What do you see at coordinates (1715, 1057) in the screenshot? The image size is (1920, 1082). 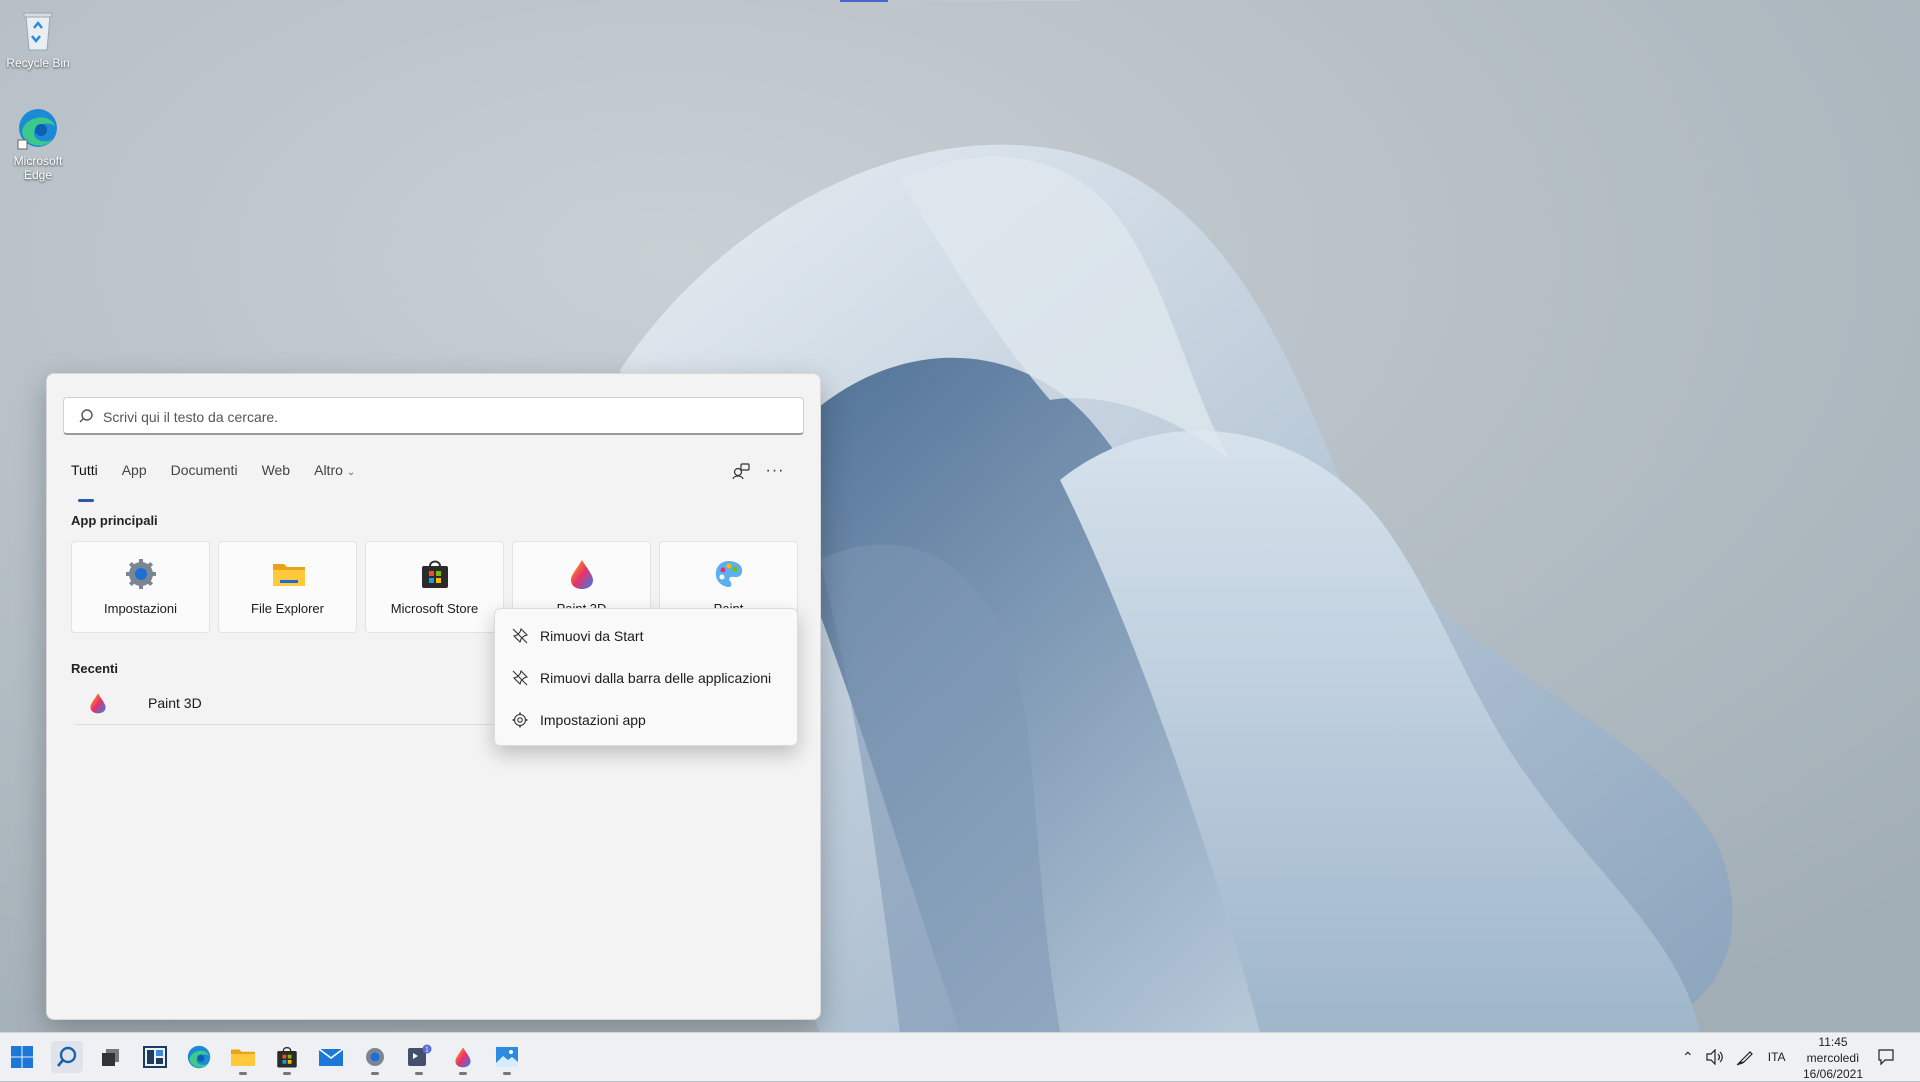 I see `volume-icon` at bounding box center [1715, 1057].